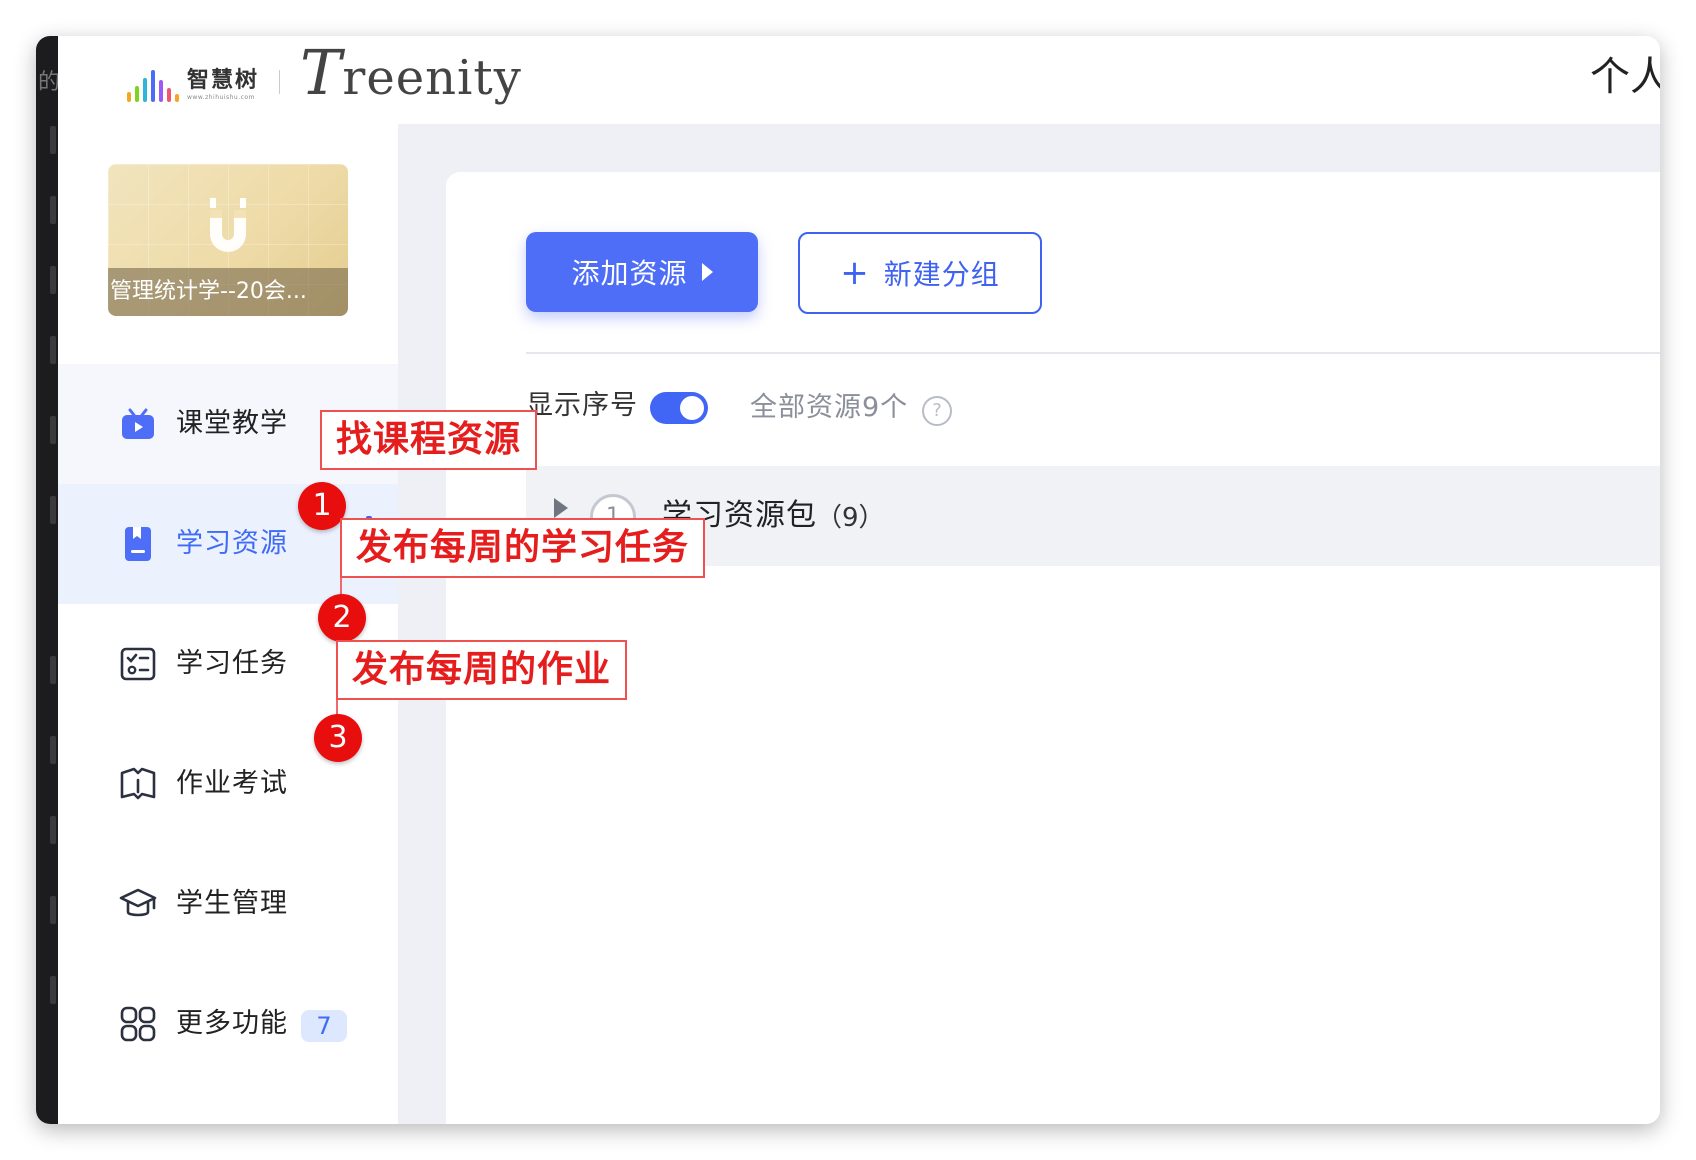  Describe the element at coordinates (937, 411) in the screenshot. I see `help-icon: ?` at that location.